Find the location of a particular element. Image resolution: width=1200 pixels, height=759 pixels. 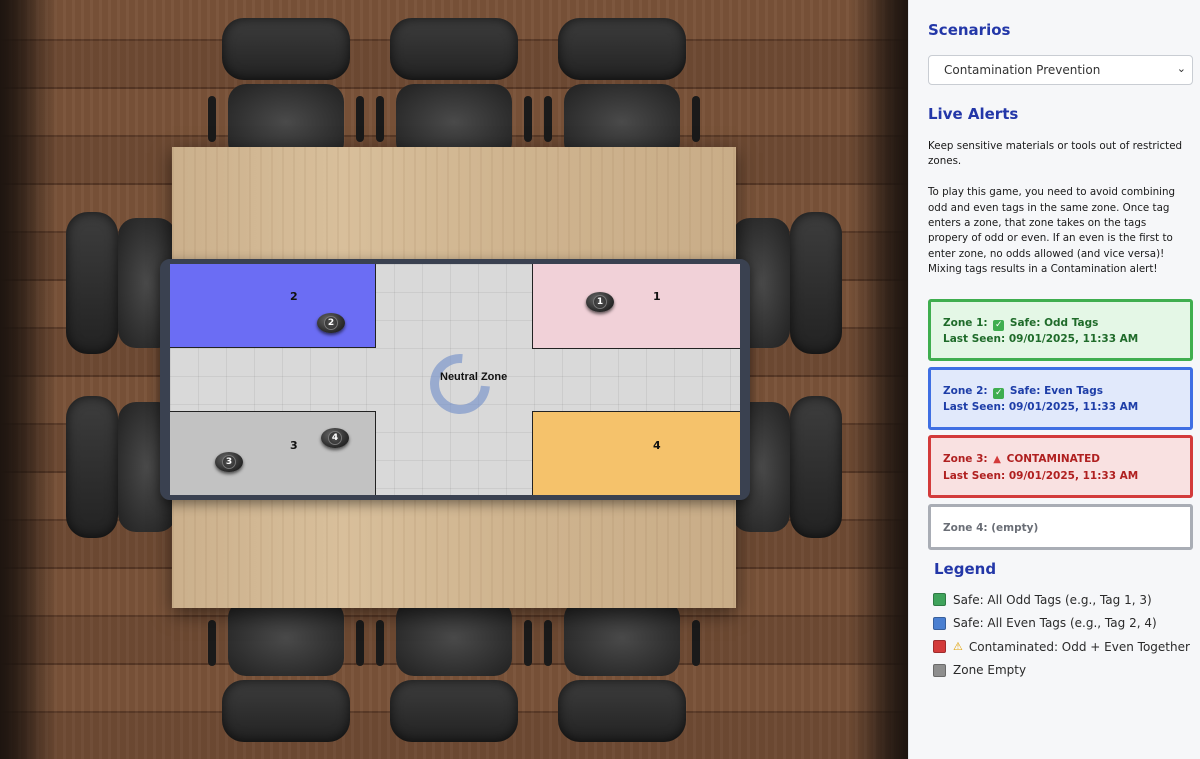

legend-item-empty: Zone Empty is located at coordinates (1061, 671).